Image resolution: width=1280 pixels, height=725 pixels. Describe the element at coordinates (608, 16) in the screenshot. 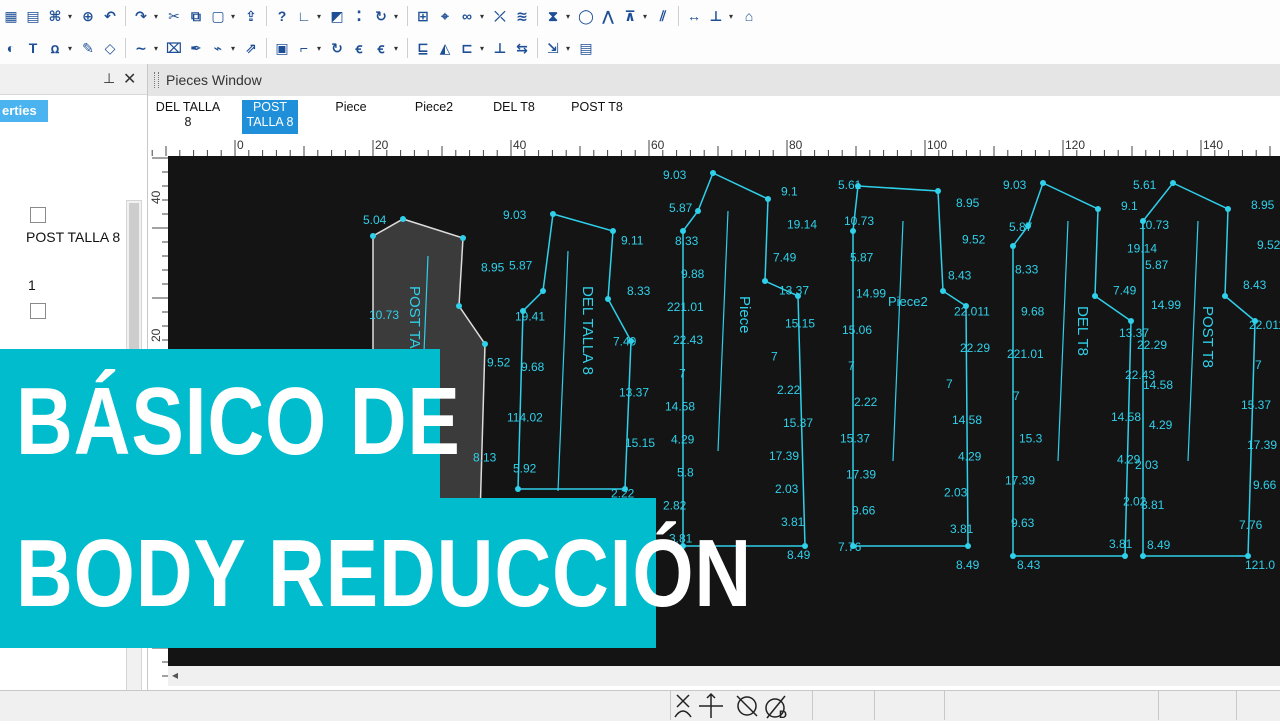

I see `pleat-icon: ⋀` at that location.